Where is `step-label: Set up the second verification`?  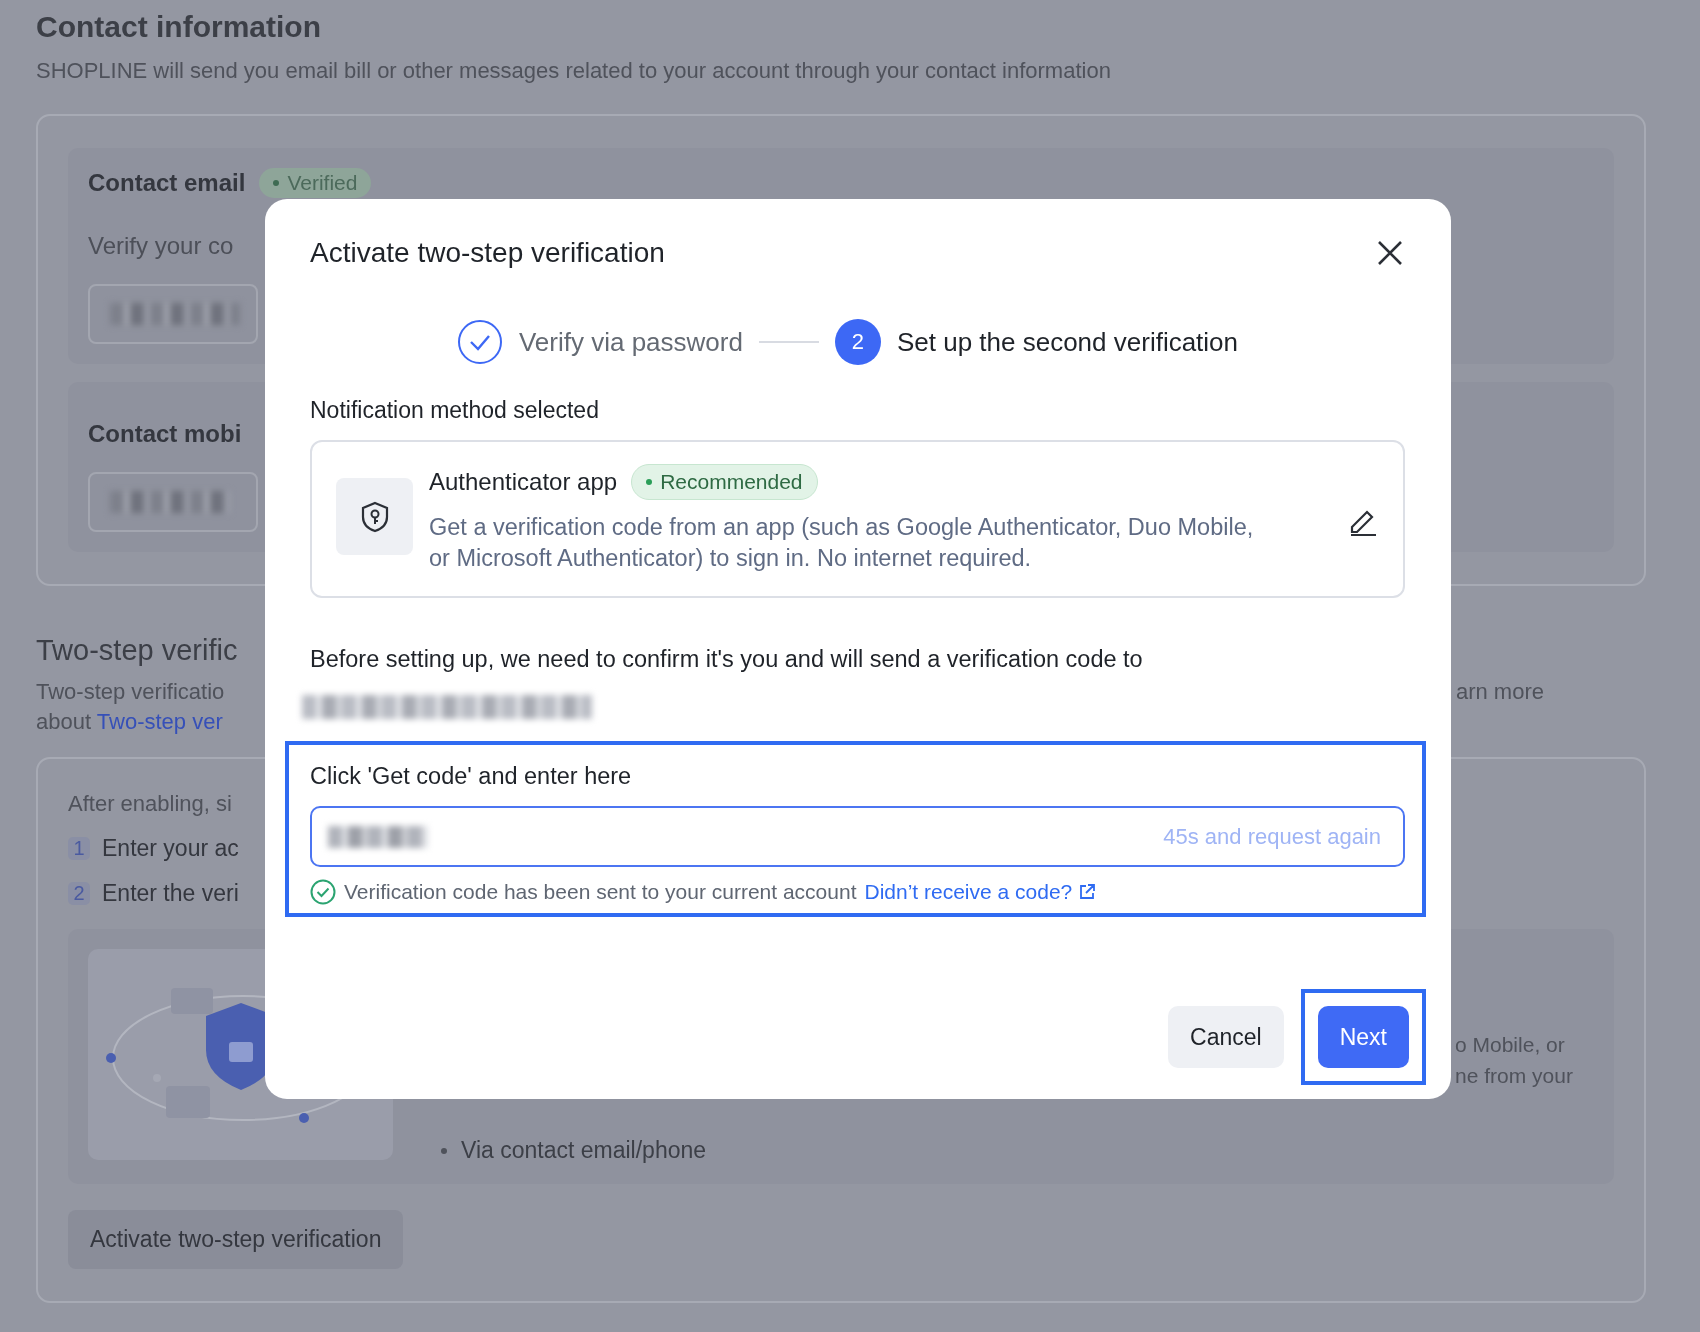
step-label: Set up the second verification is located at coordinates (1067, 342).